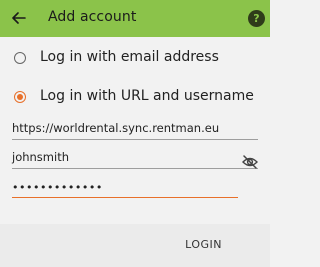 The image size is (320, 267). I want to click on url-field-value: https://worldrental.sync.rentman.eu, so click(116, 128).